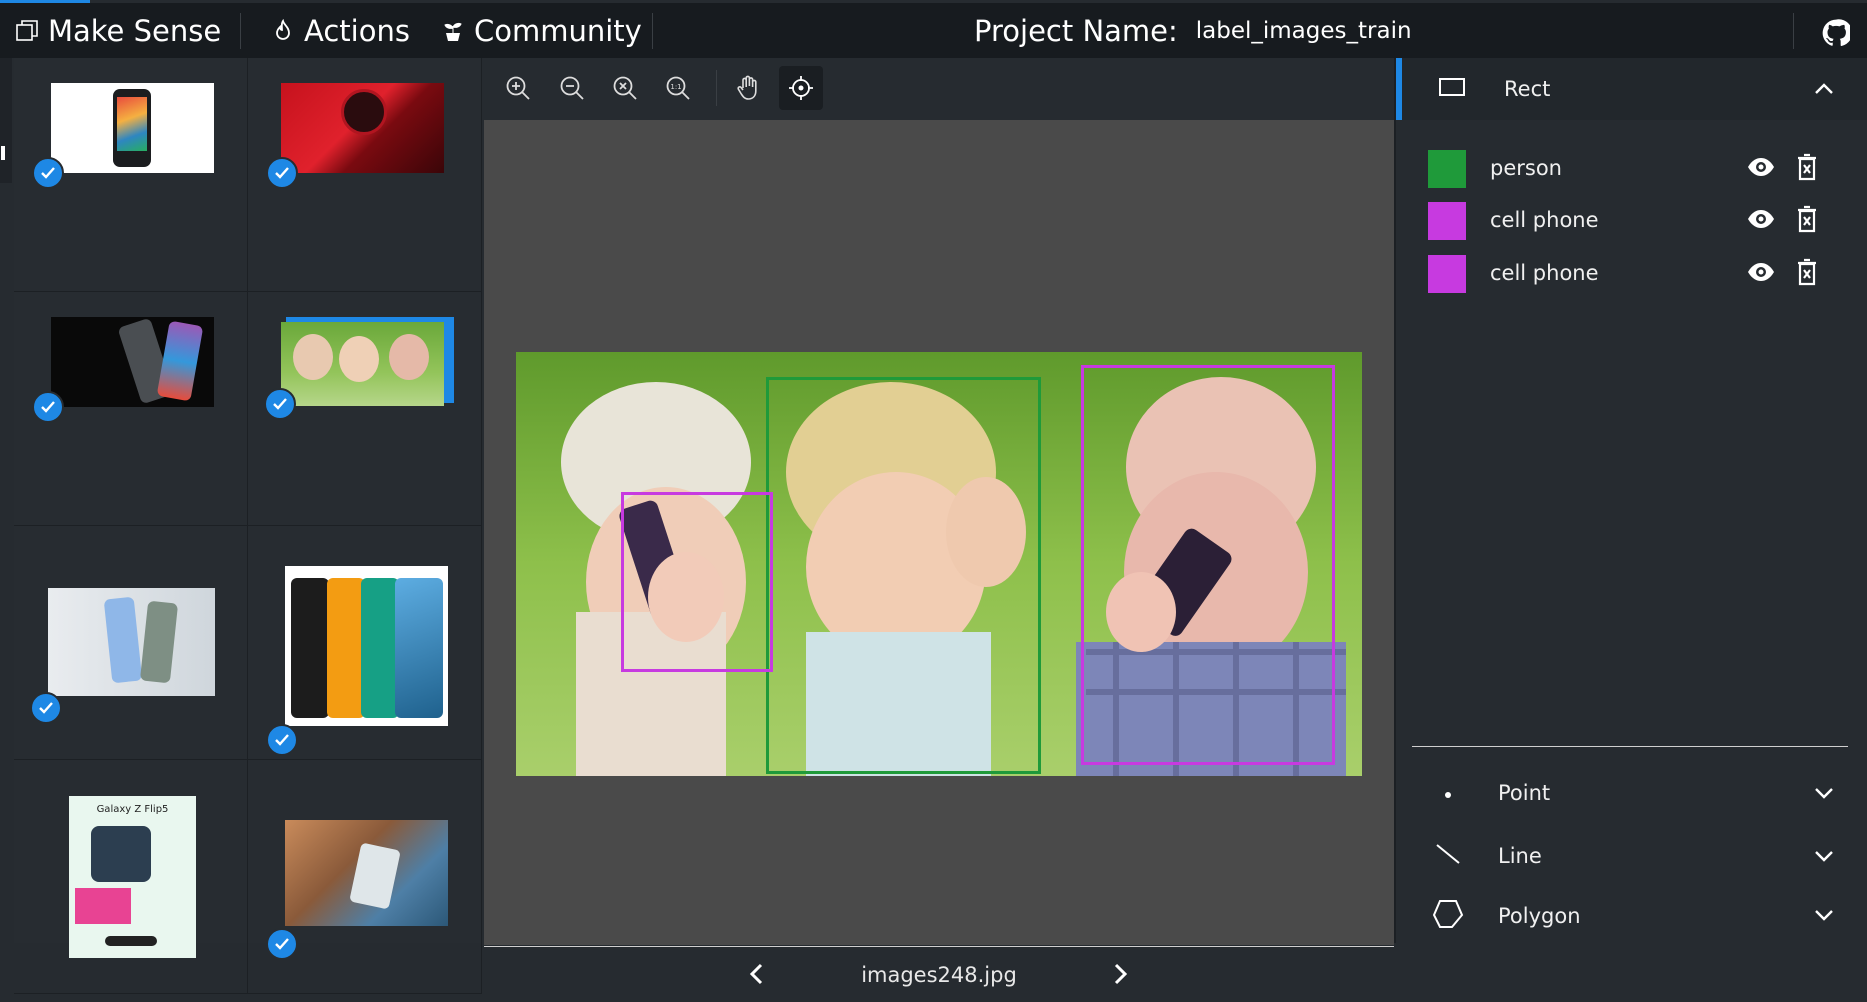  Describe the element at coordinates (1527, 89) in the screenshot. I see `label-type-name: Rect` at that location.